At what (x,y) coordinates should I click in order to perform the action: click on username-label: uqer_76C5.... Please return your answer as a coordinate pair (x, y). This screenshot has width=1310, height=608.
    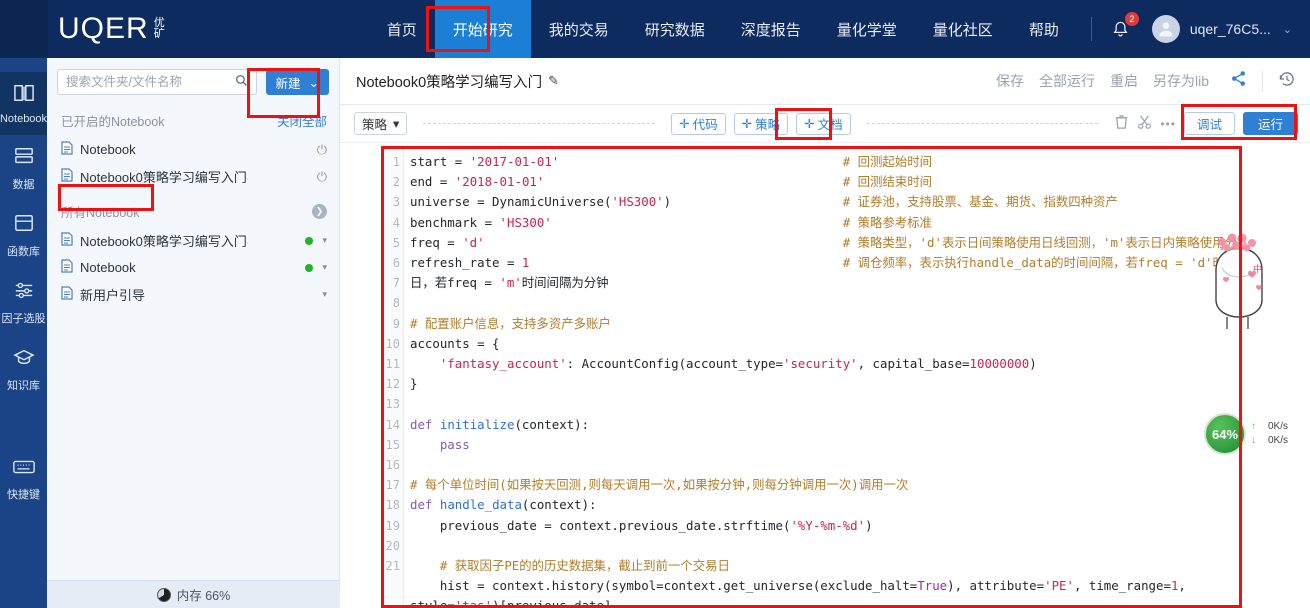
    Looking at the image, I should click on (1230, 29).